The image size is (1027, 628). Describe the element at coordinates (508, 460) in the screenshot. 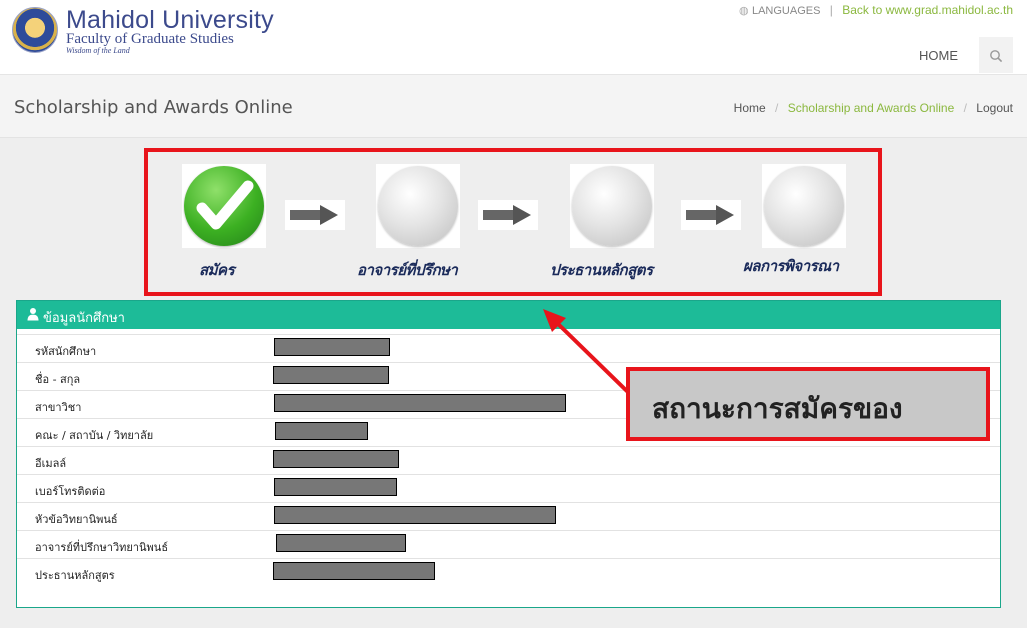

I see `info-row-email: อีเมลล์` at that location.